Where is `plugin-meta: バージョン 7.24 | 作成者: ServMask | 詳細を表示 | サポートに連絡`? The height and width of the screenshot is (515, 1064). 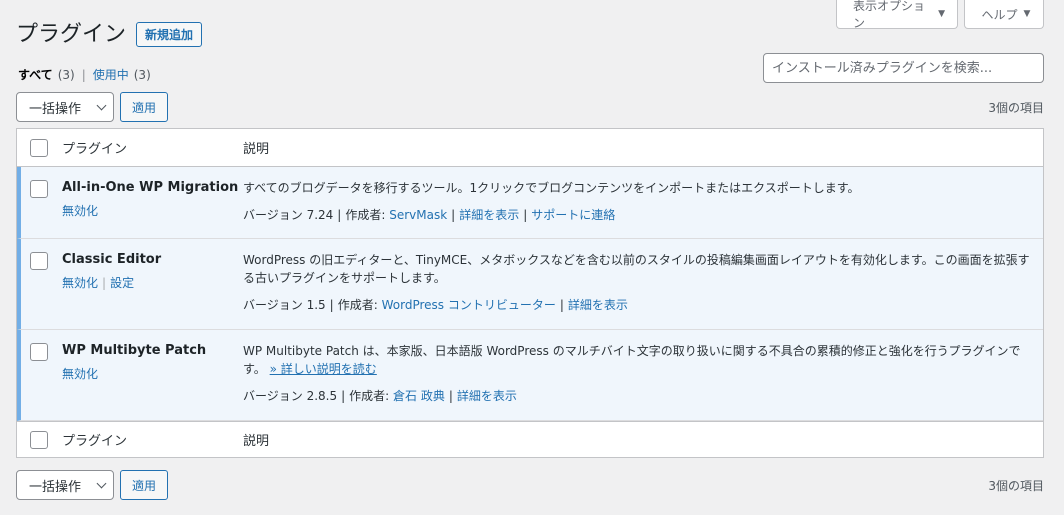 plugin-meta: バージョン 7.24 | 作成者: ServMask | 詳細を表示 | サポートに連絡 is located at coordinates (429, 215).